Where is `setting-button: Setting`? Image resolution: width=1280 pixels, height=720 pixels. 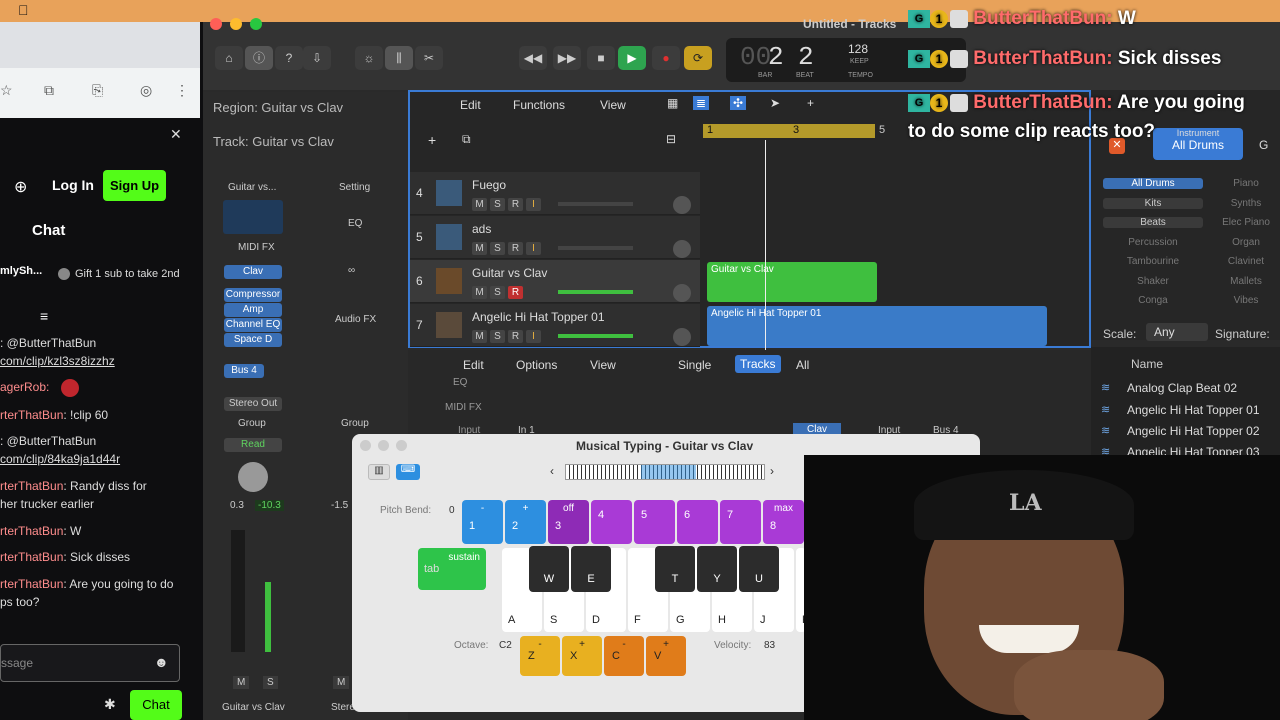 setting-button: Setting is located at coordinates (354, 187).